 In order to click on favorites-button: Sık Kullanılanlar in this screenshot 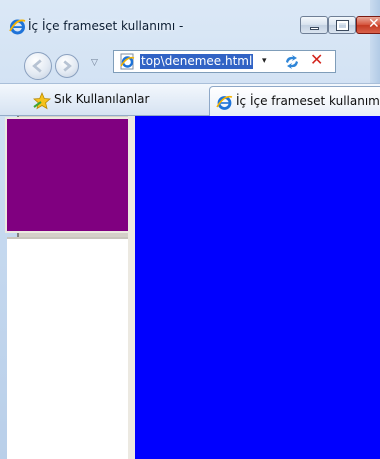, I will do `click(101, 99)`.